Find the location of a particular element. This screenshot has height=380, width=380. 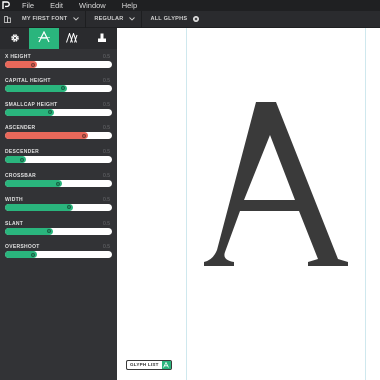

double-a-icon is located at coordinates (73, 39).